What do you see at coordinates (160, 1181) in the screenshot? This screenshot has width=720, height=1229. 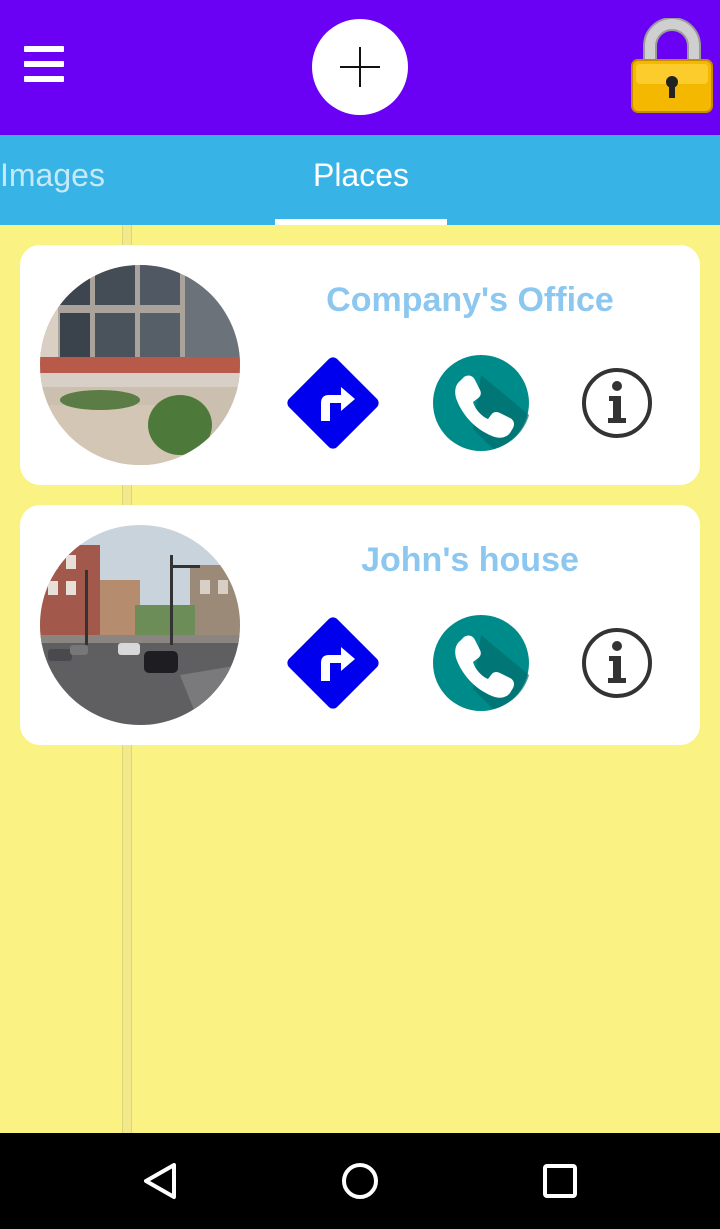 I see `back-icon` at bounding box center [160, 1181].